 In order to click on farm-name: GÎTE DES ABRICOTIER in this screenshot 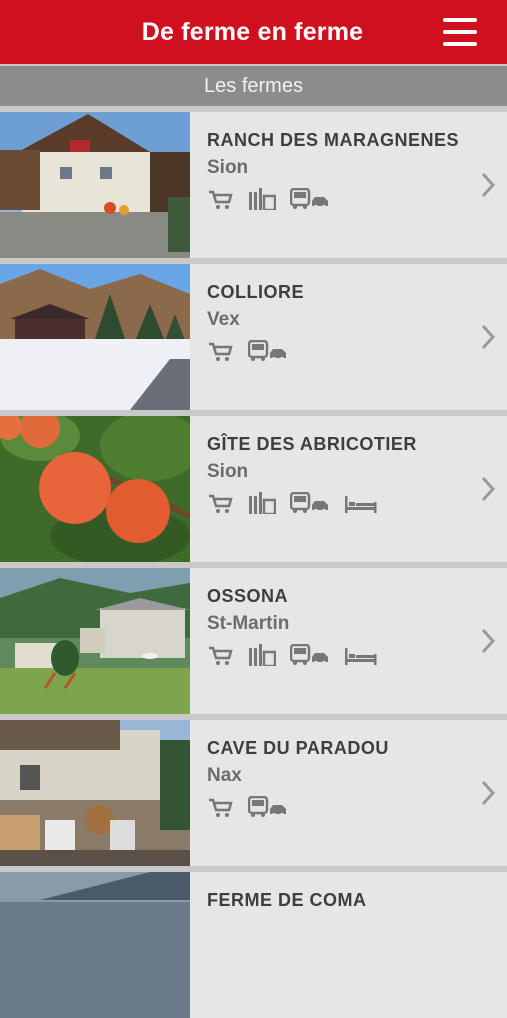, I will do `click(312, 444)`.